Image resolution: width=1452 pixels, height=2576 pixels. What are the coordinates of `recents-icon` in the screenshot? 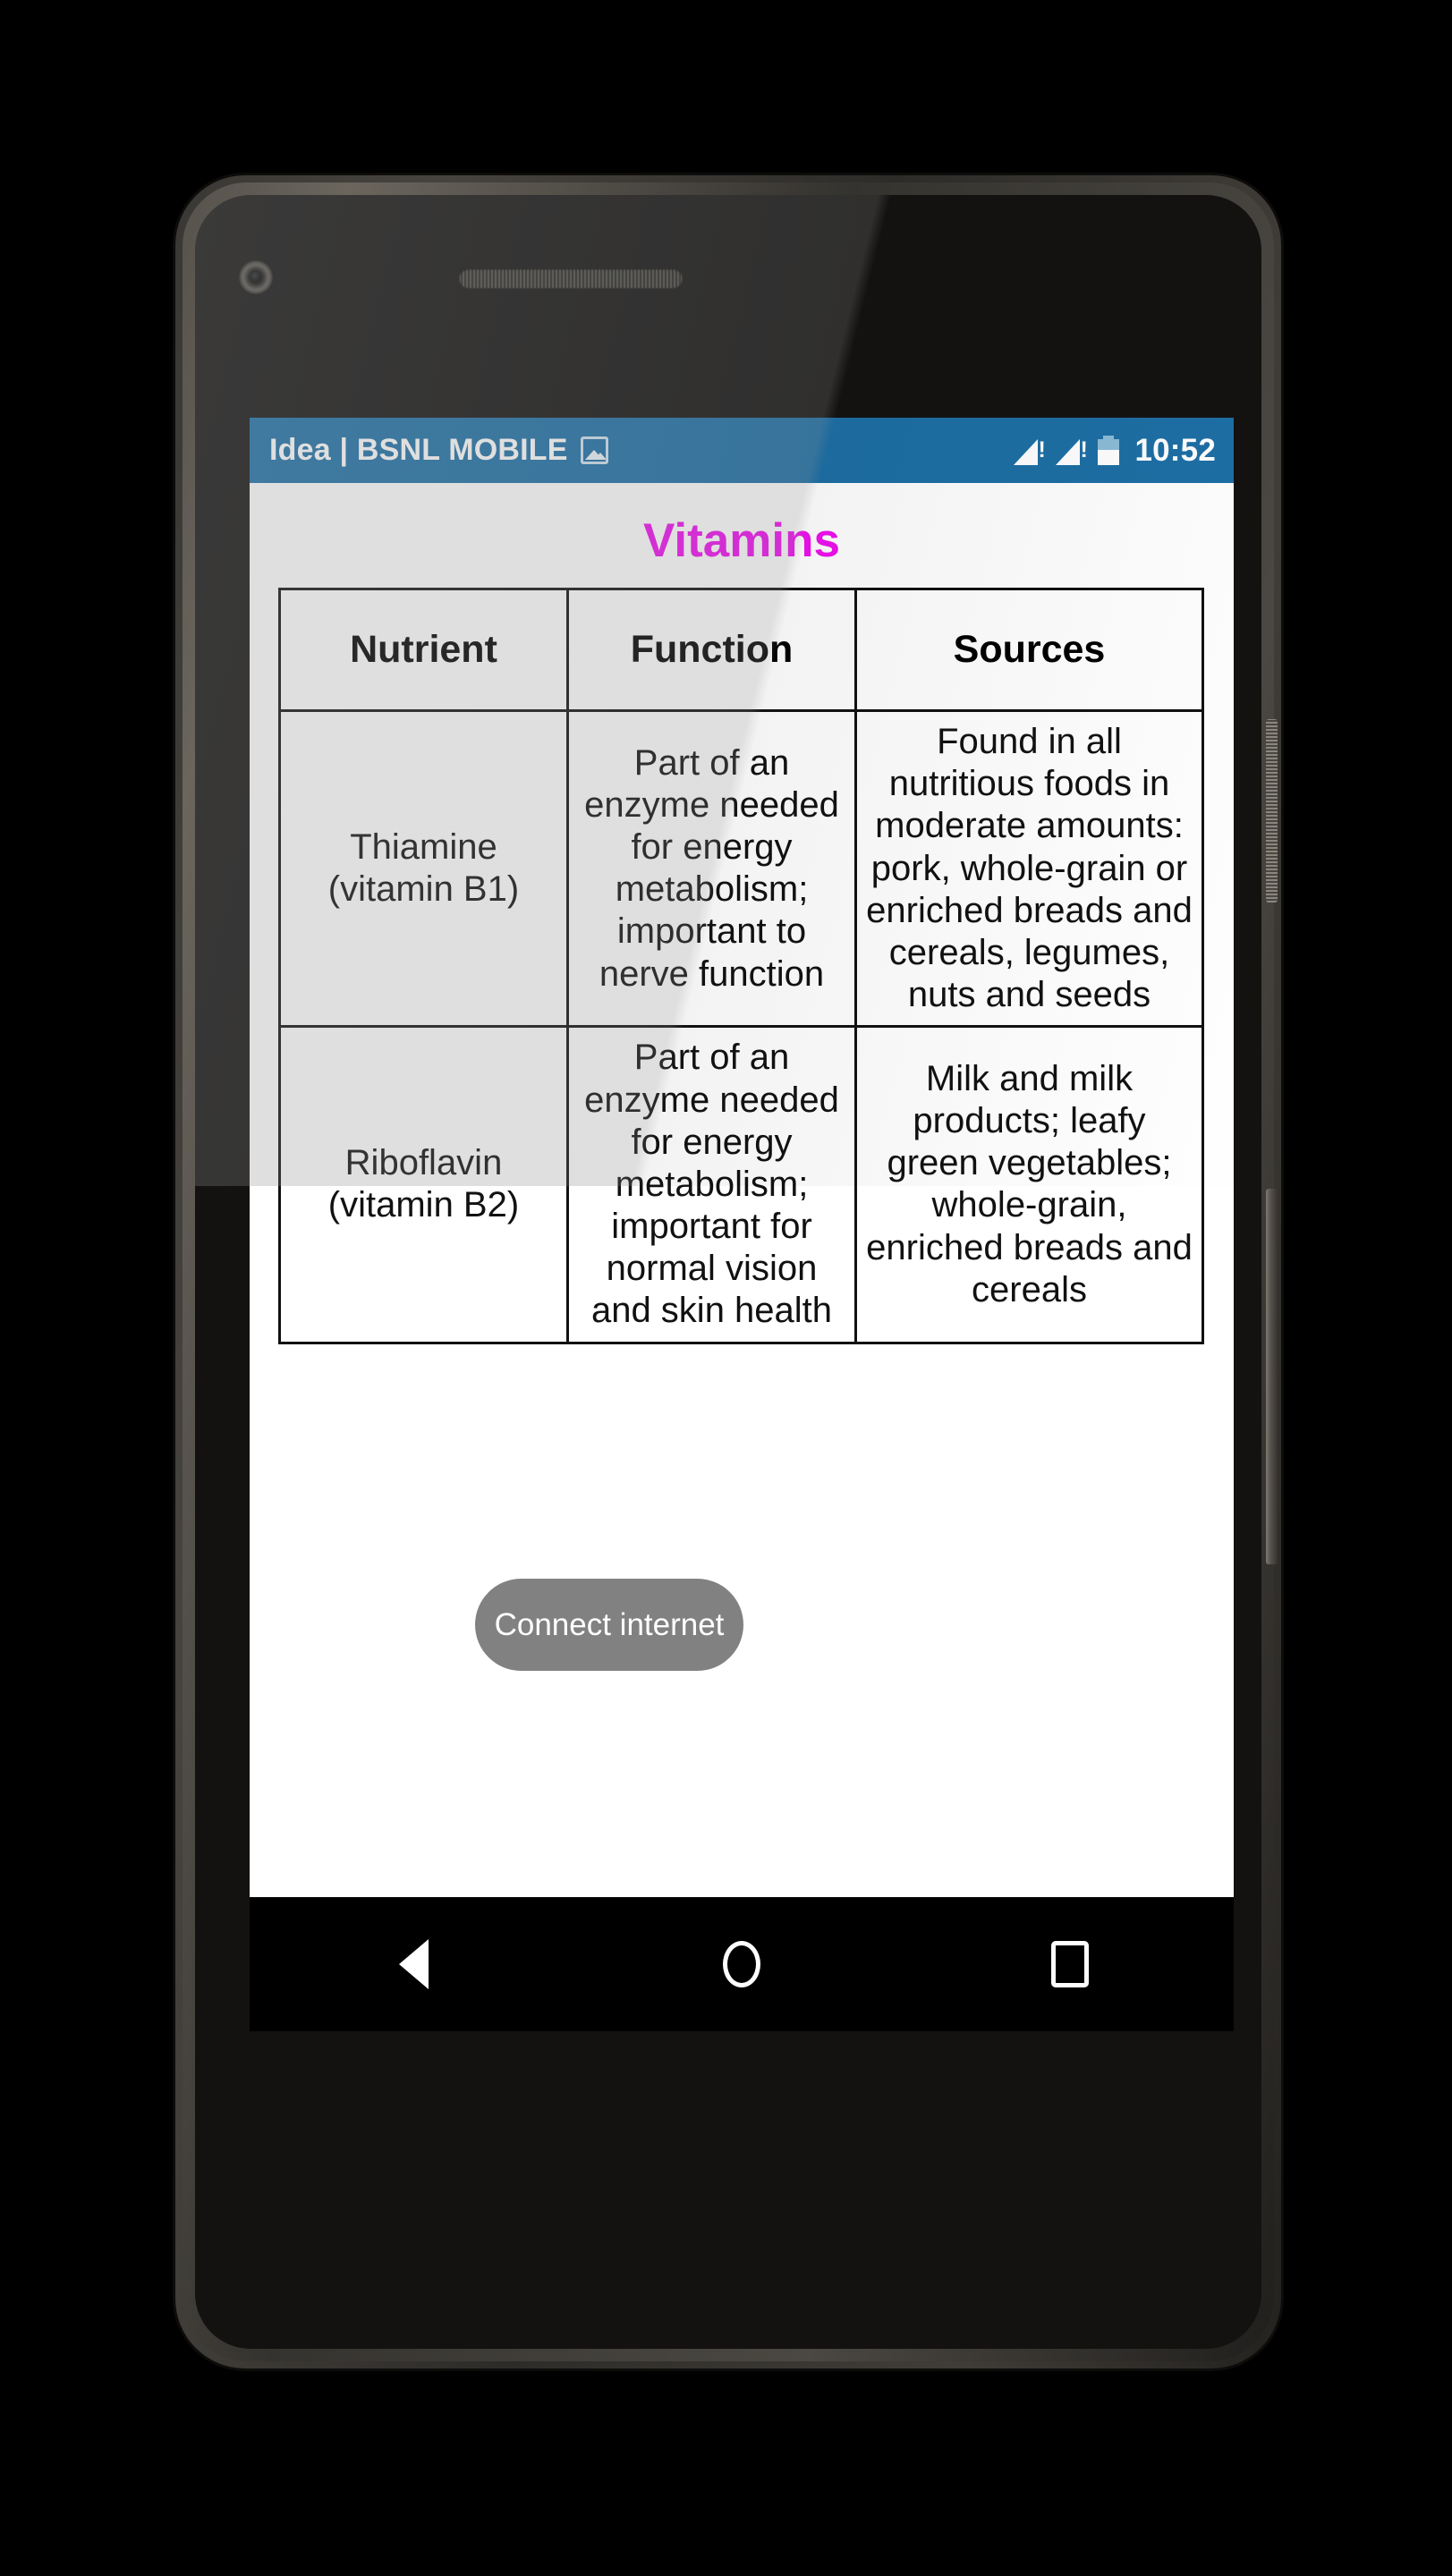 It's located at (1069, 1964).